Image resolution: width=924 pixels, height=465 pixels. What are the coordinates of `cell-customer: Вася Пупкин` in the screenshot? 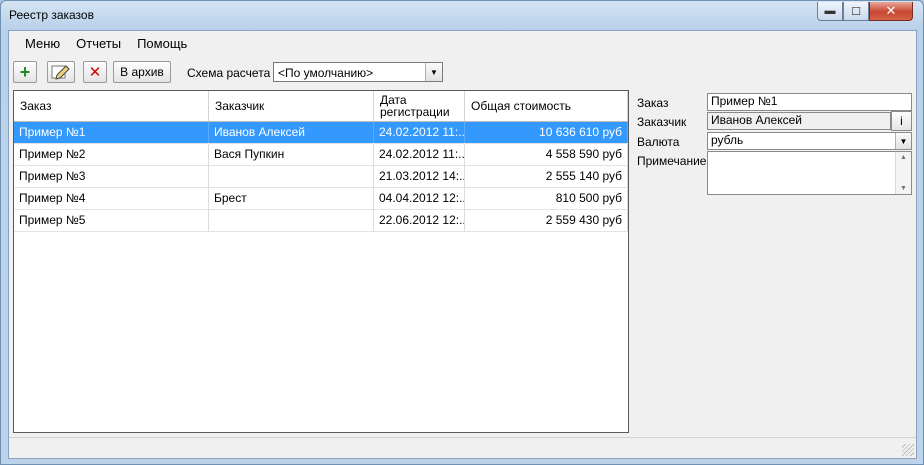 It's located at (291, 154).